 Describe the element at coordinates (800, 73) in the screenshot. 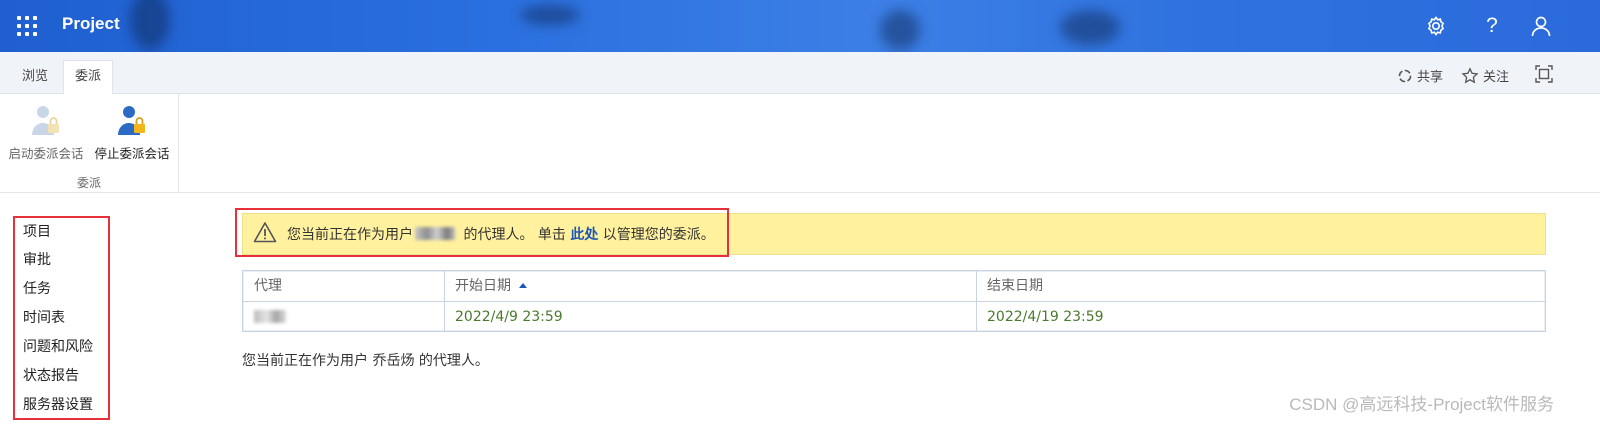

I see `ribbon-tab-row: 浏览 委派` at that location.